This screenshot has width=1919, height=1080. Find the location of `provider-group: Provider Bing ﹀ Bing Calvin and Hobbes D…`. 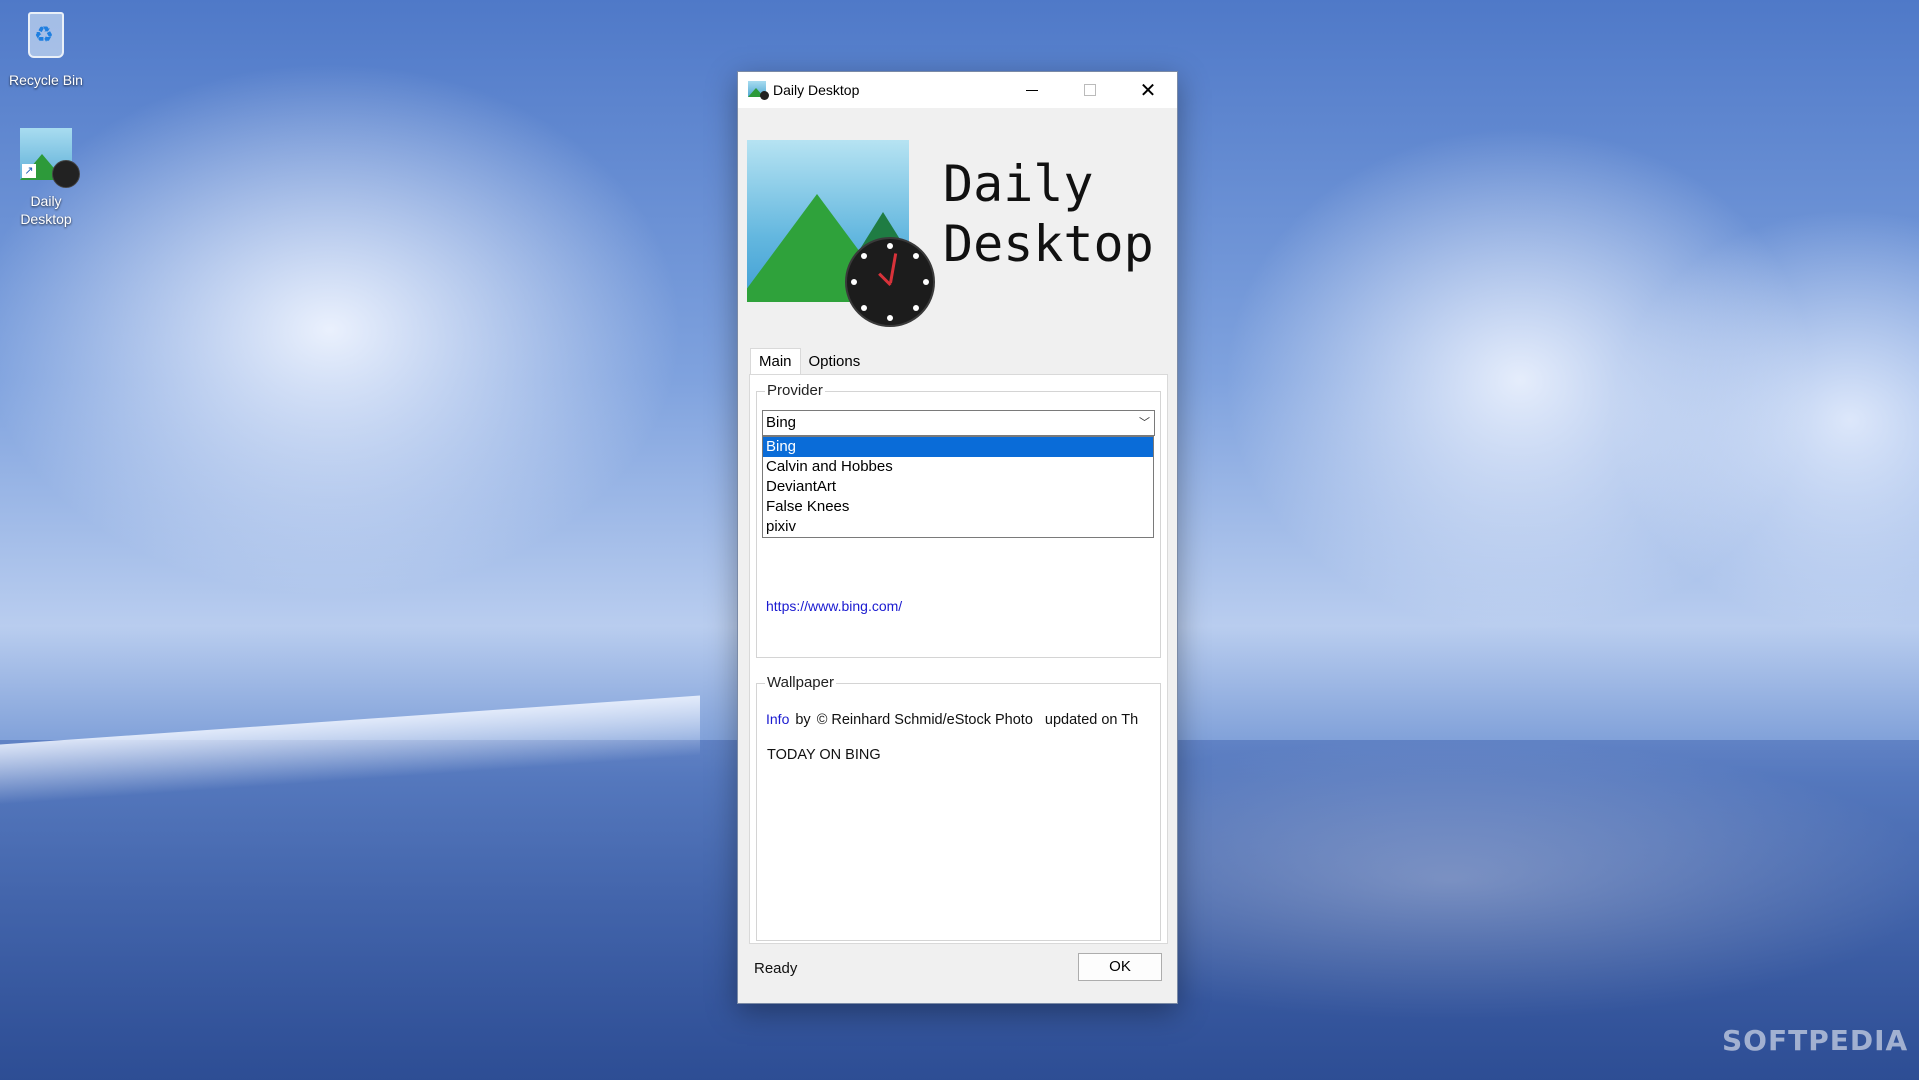

provider-group: Provider Bing ﹀ Bing Calvin and Hobbes D… is located at coordinates (958, 520).